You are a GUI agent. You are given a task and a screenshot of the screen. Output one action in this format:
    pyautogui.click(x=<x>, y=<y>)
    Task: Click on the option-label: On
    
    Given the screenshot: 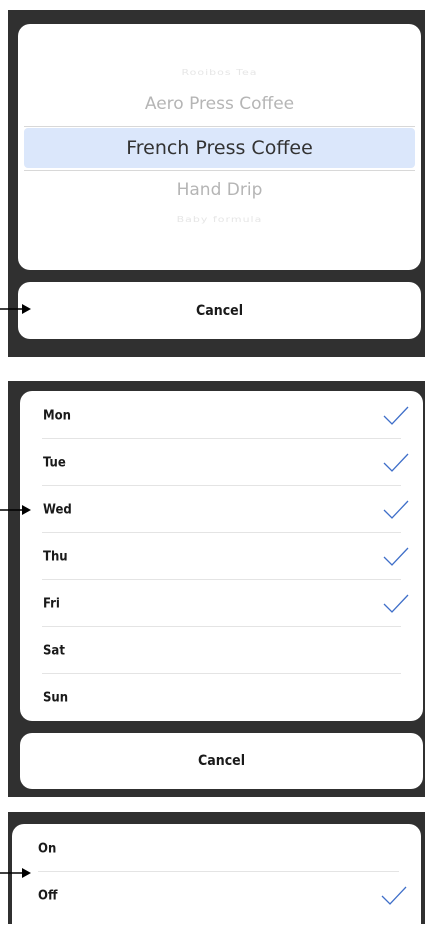 What is the action you would take?
    pyautogui.click(x=47, y=848)
    